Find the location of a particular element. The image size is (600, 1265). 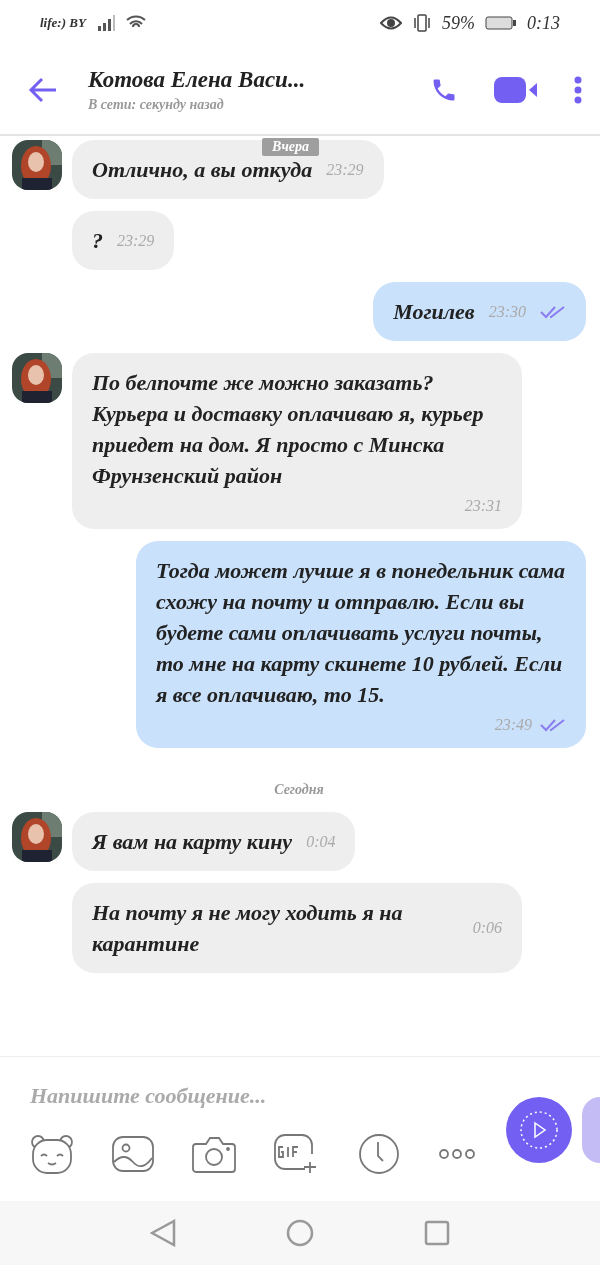

recents-nav-icon is located at coordinates (437, 1233).